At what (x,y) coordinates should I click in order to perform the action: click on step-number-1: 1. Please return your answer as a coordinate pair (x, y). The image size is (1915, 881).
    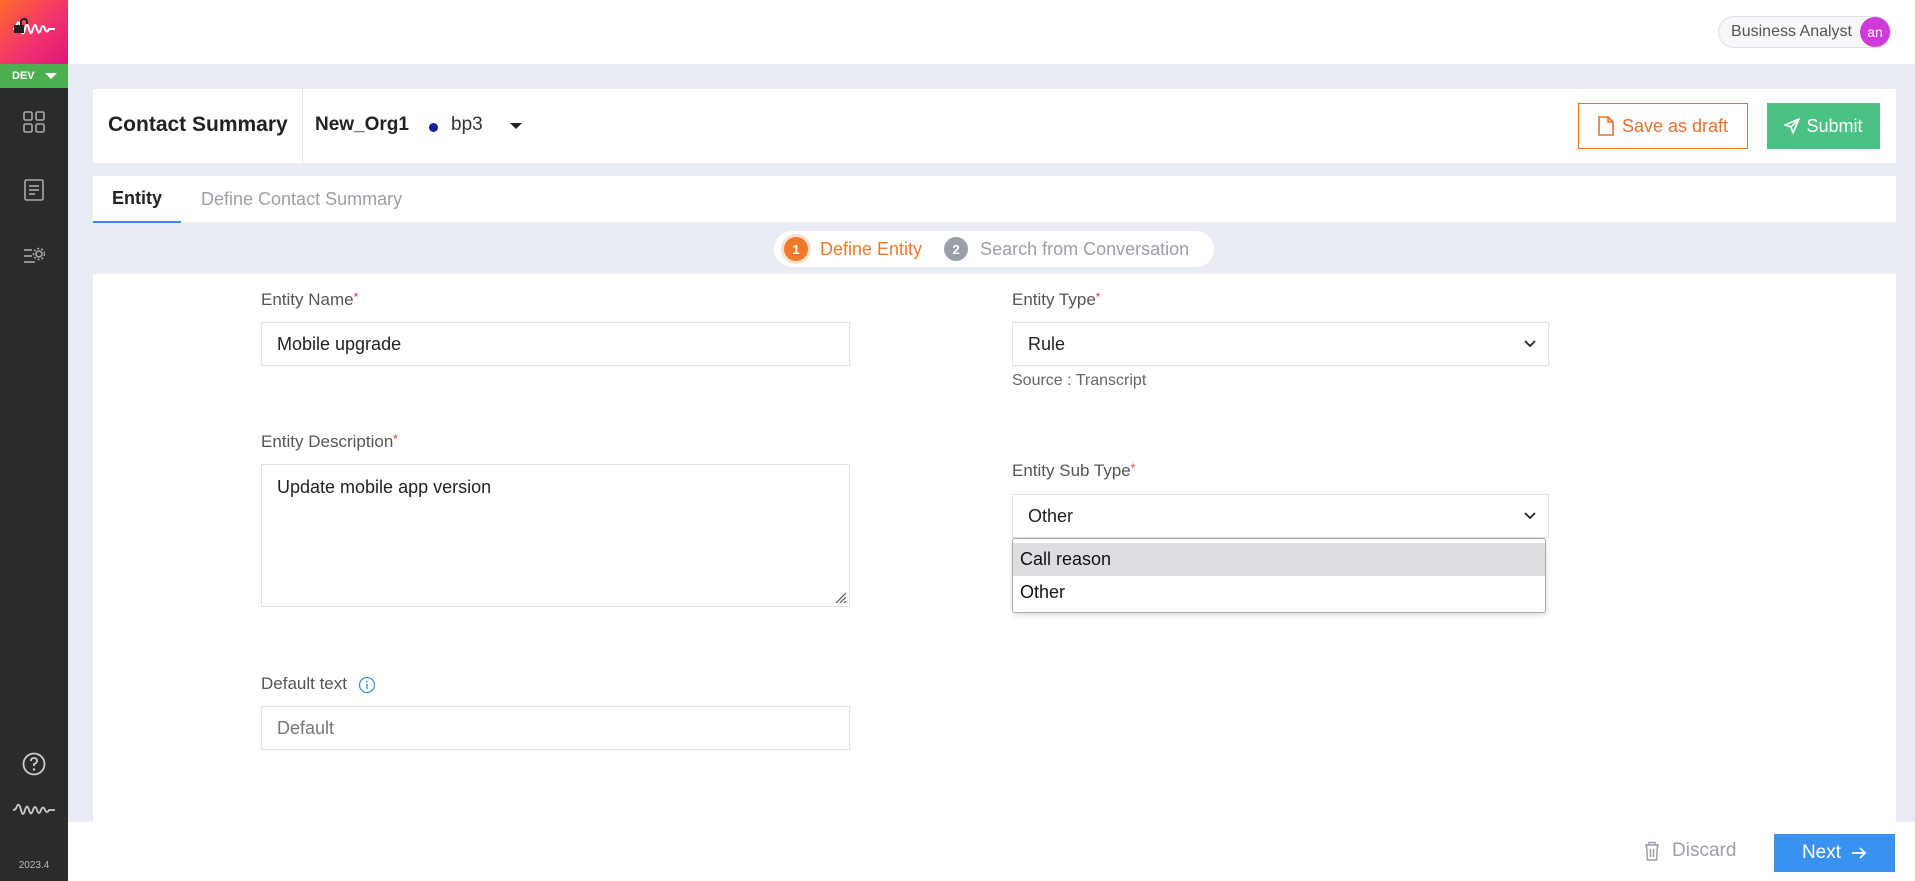
    Looking at the image, I should click on (796, 249).